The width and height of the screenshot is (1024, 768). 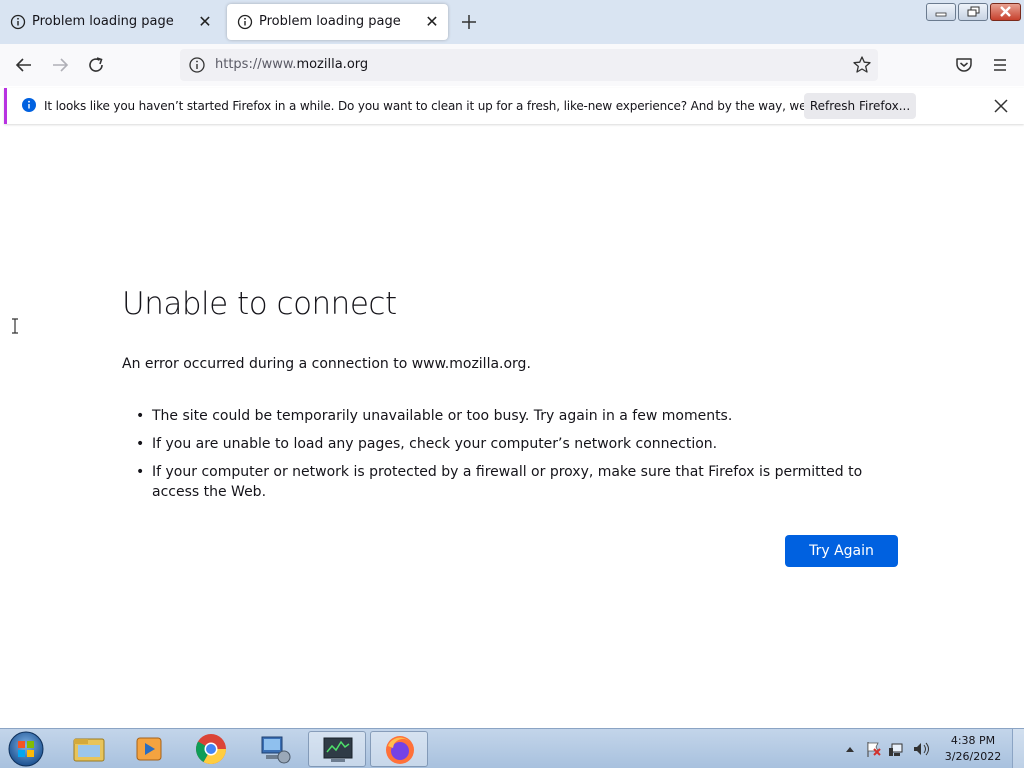 I want to click on chrome-icon, so click(x=210, y=749).